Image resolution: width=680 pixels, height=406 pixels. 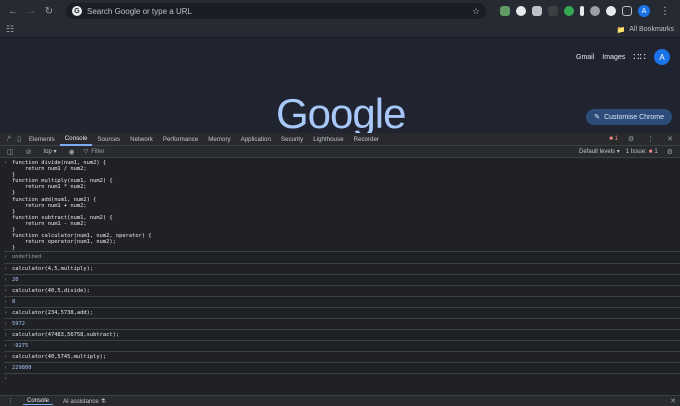 I want to click on gmail-link: Gmail, so click(x=585, y=57).